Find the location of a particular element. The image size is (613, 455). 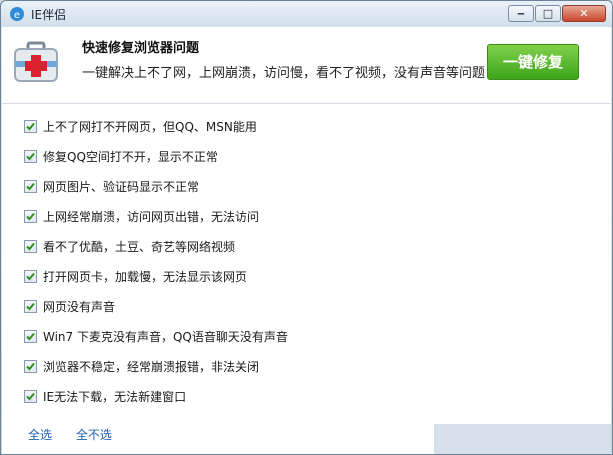

option-item: 打开网页卡，加载慢，无法显示该网页 is located at coordinates (135, 276).